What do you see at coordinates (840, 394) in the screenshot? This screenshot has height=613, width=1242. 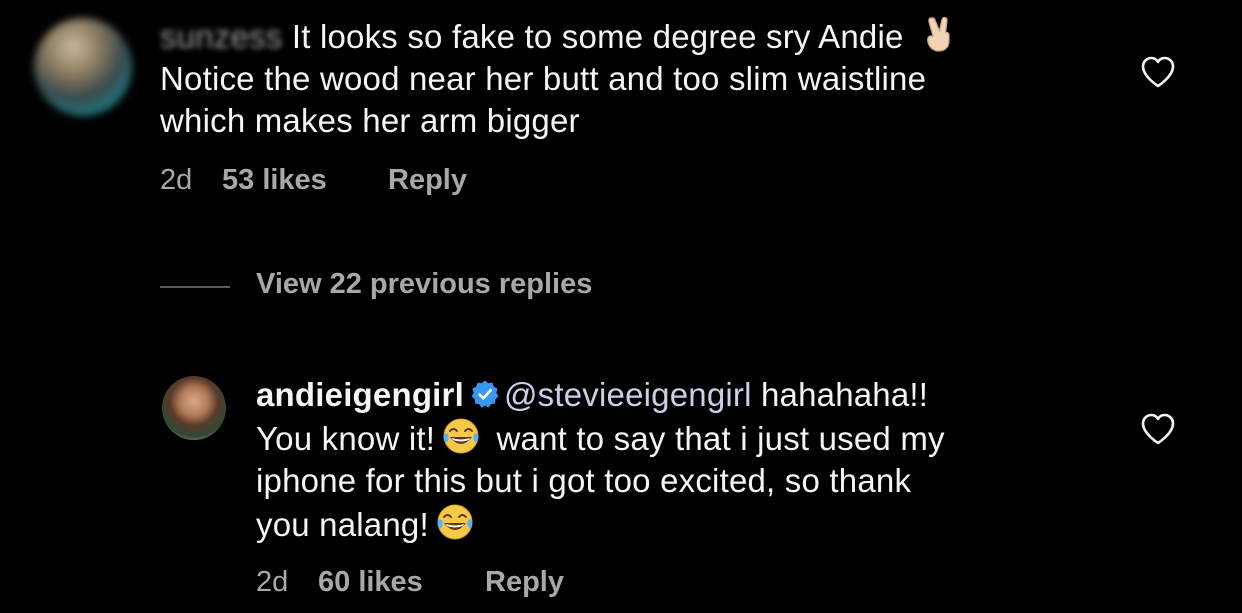 I see `comment-body: hahahaha!!` at bounding box center [840, 394].